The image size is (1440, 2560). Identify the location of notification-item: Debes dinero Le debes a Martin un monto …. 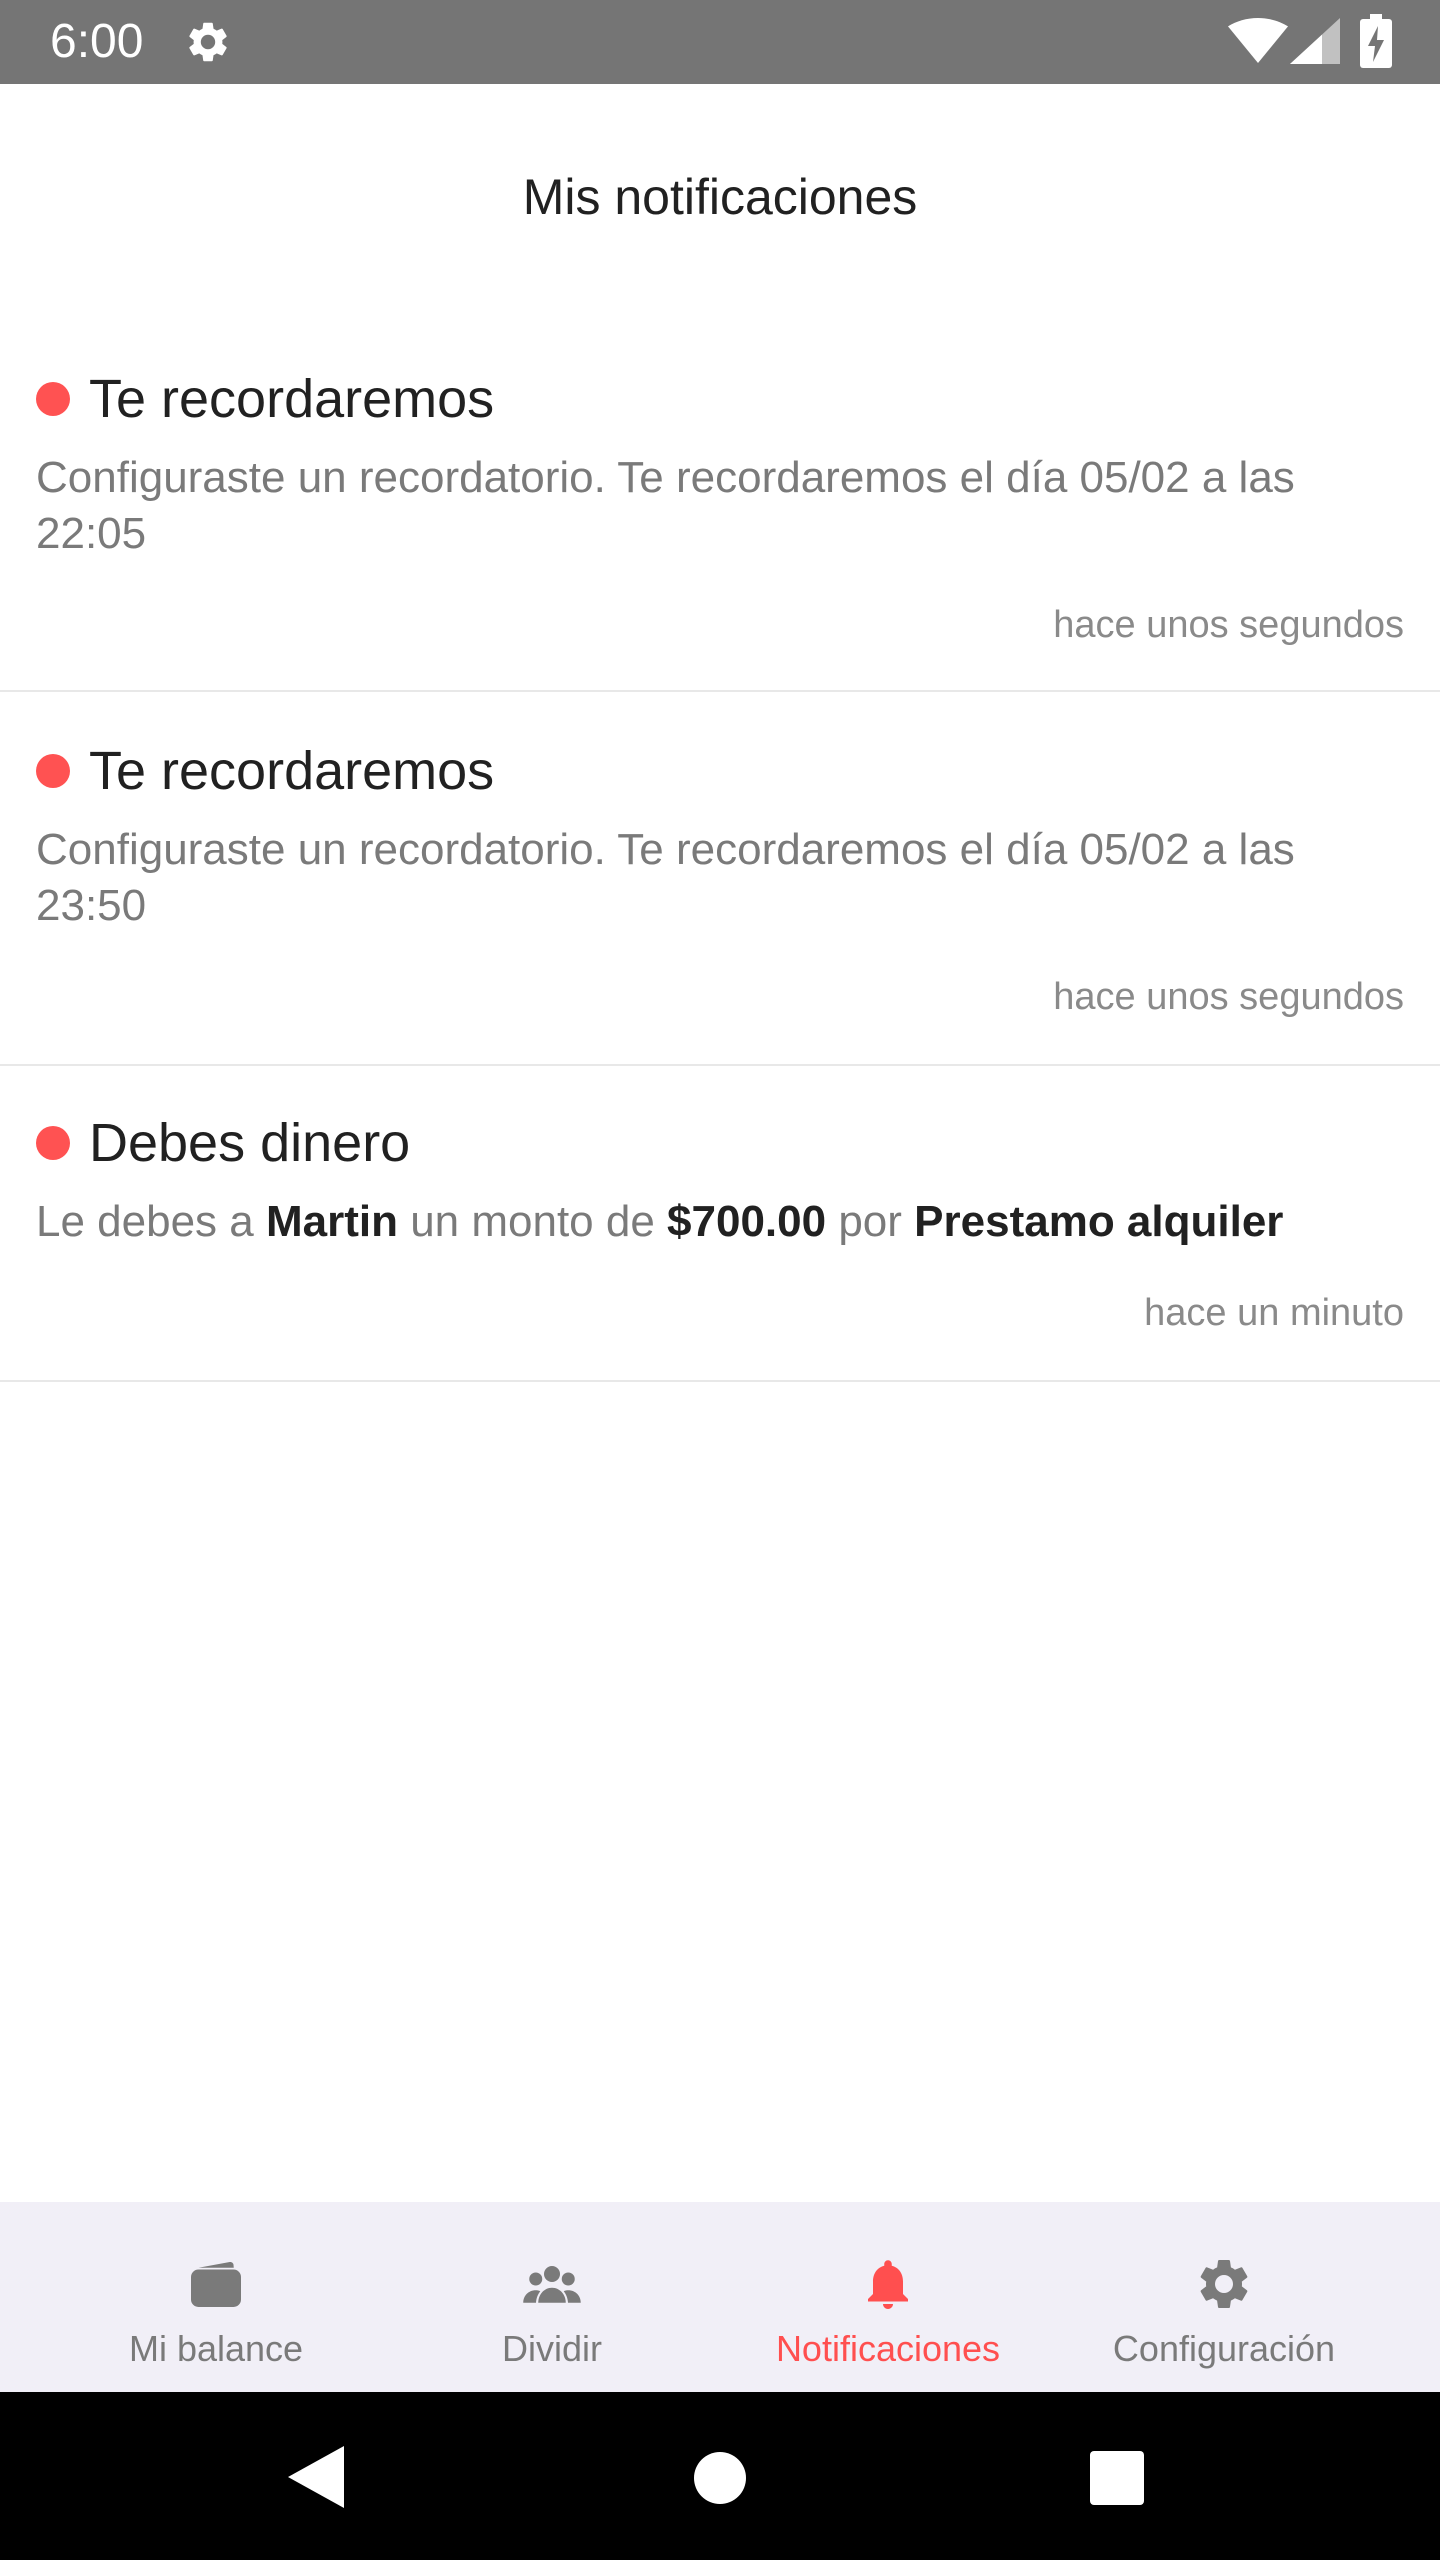
(720, 1224).